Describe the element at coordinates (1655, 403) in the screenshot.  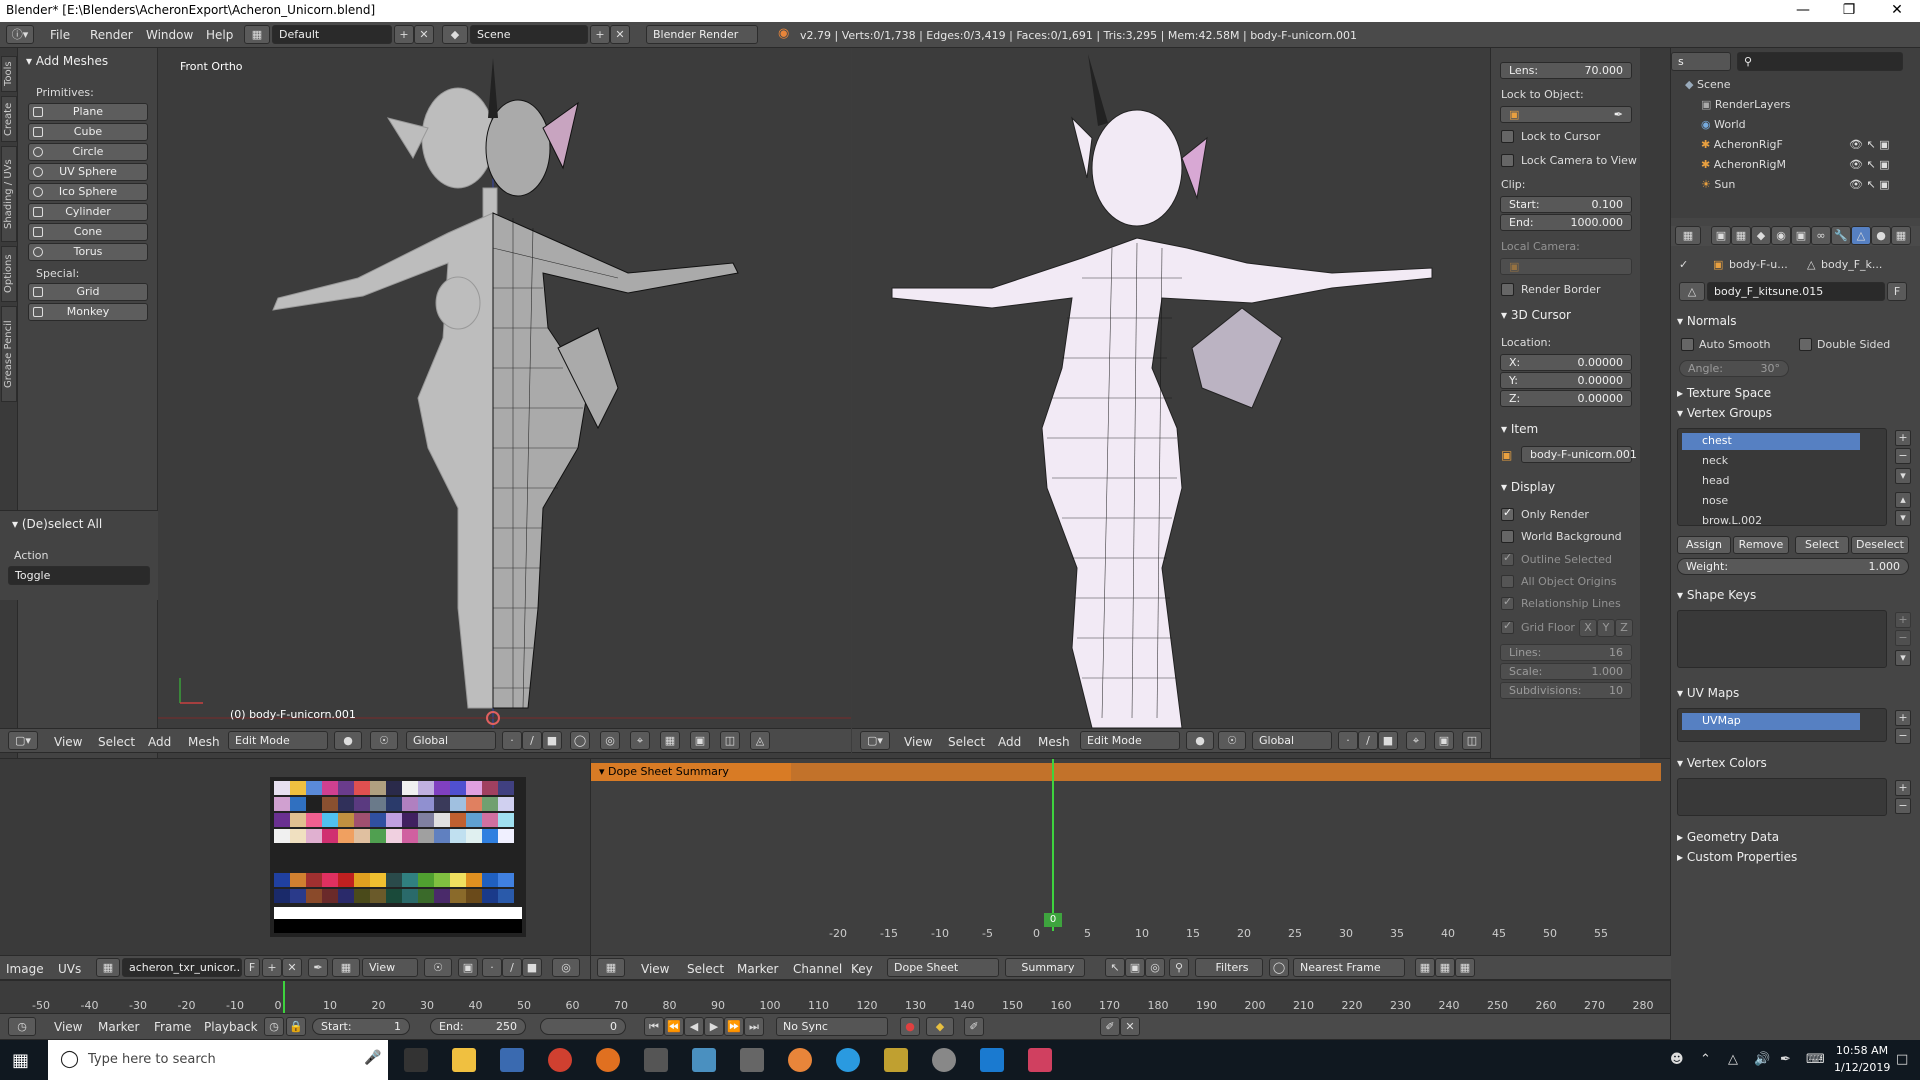
I see `npanel-scroll-region` at that location.